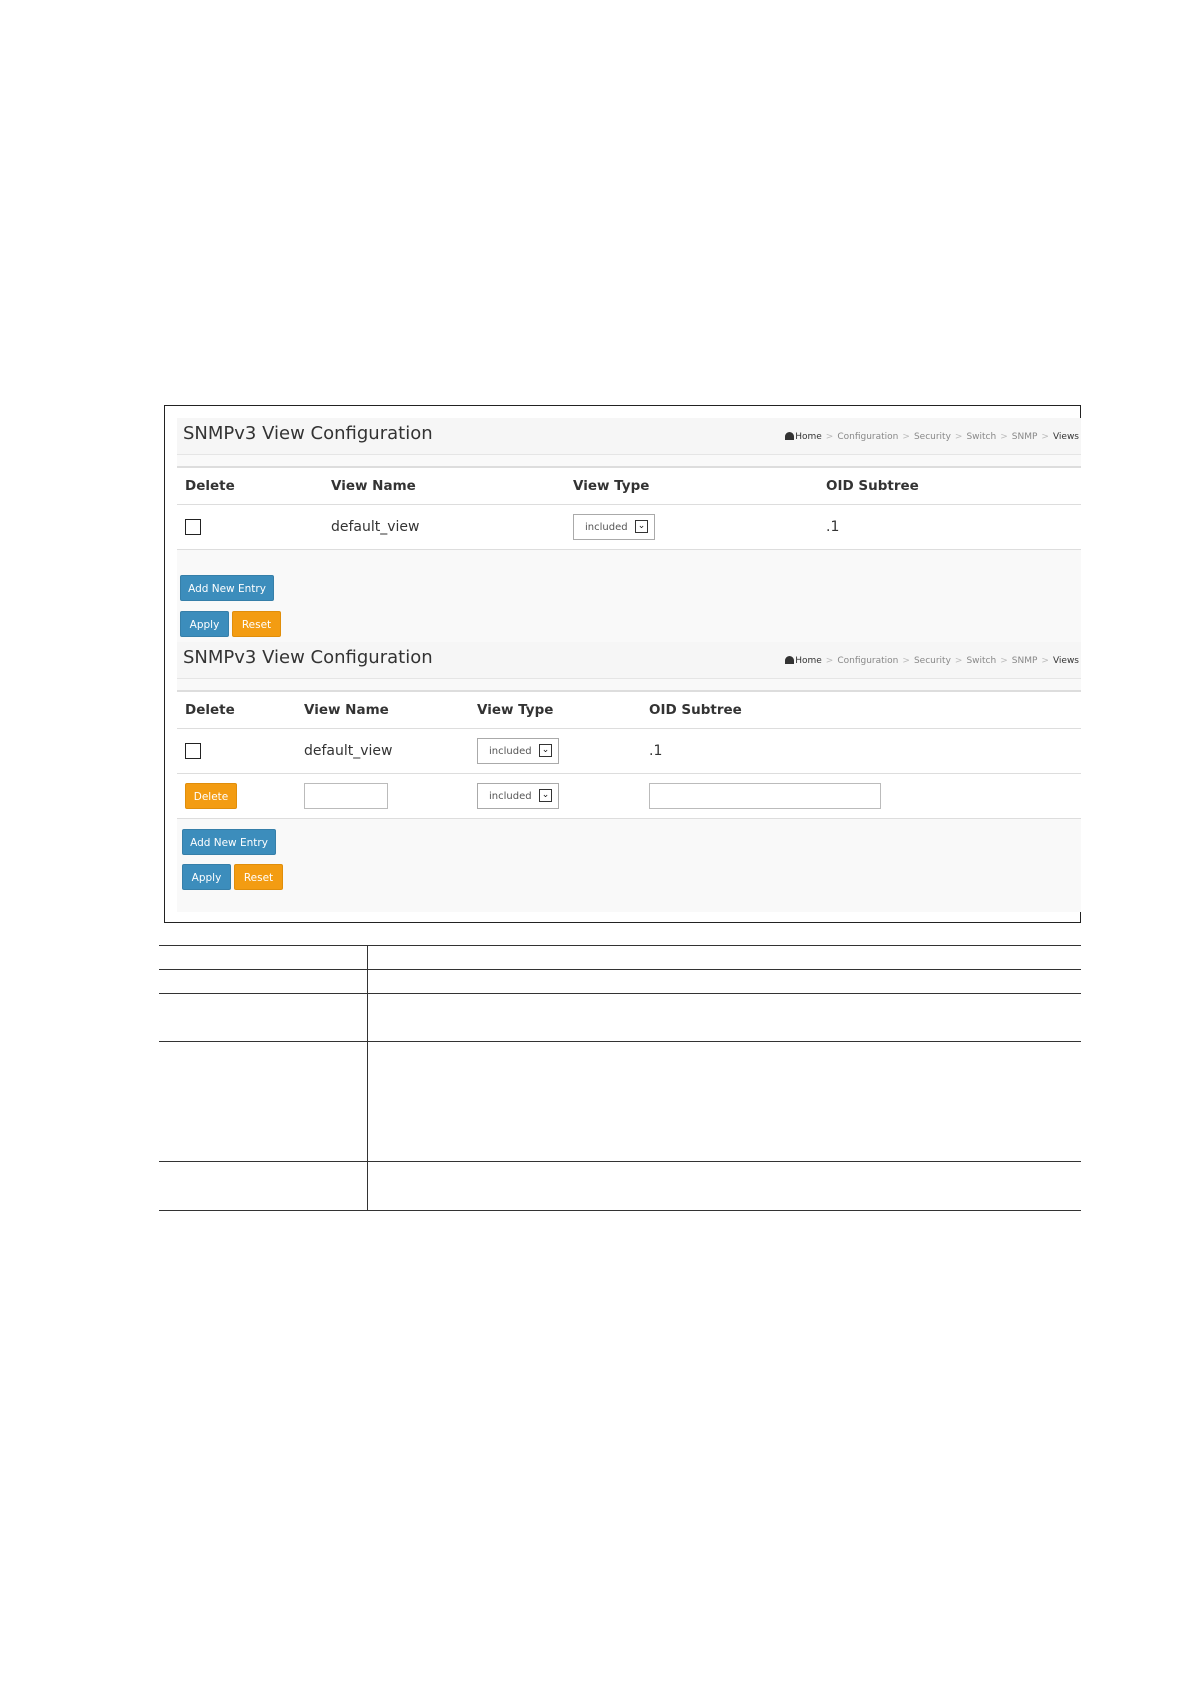  I want to click on view-name-input, so click(346, 796).